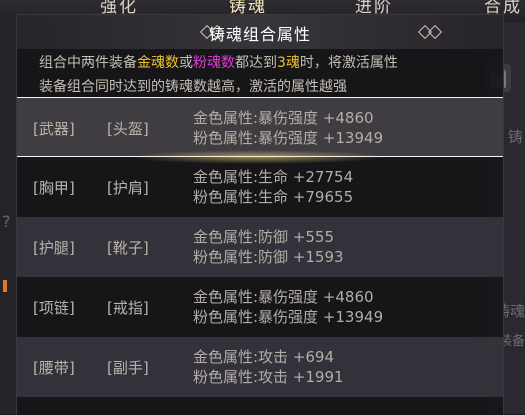 Image resolution: width=525 pixels, height=415 pixels. I want to click on selection-marker, so click(5, 286).